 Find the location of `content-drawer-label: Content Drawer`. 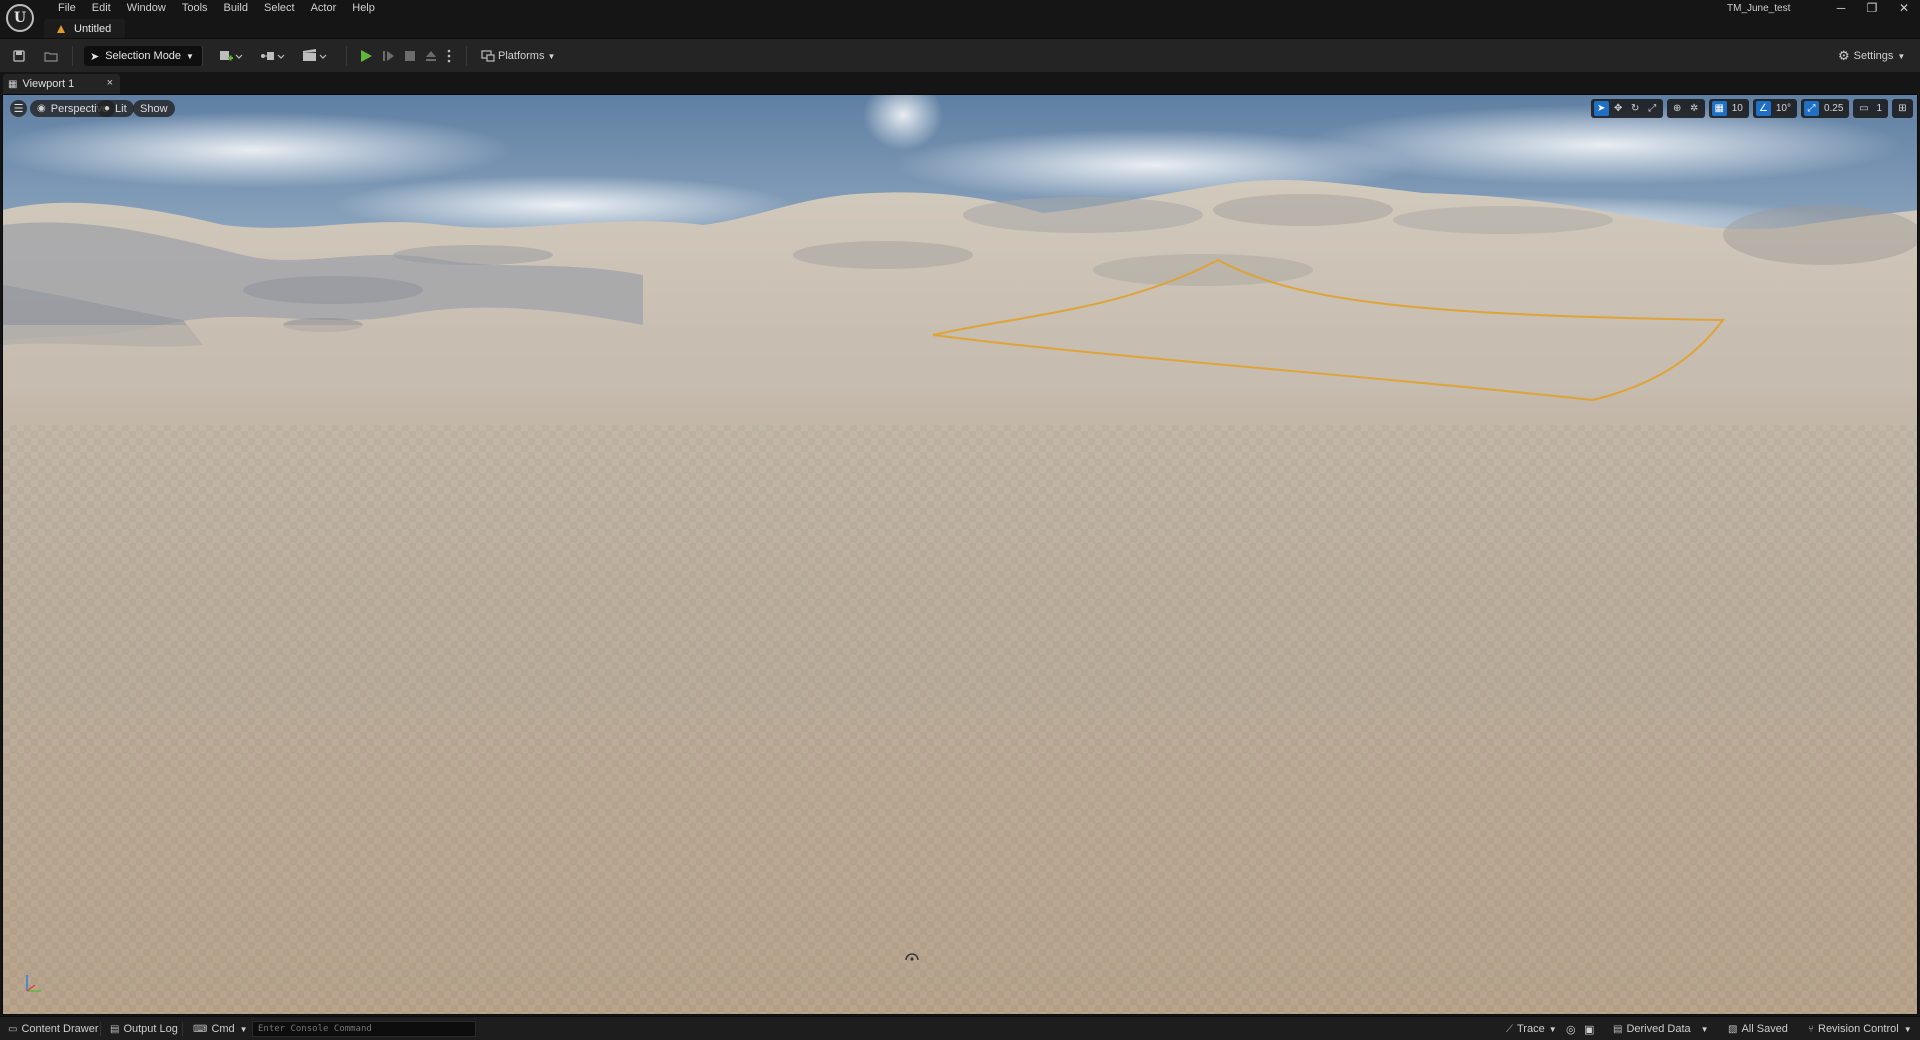

content-drawer-label: Content Drawer is located at coordinates (60, 1029).